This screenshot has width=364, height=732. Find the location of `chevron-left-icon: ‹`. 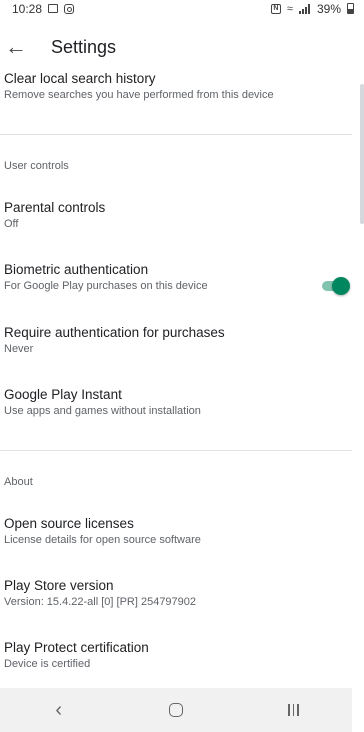

chevron-left-icon: ‹ is located at coordinates (58, 709).